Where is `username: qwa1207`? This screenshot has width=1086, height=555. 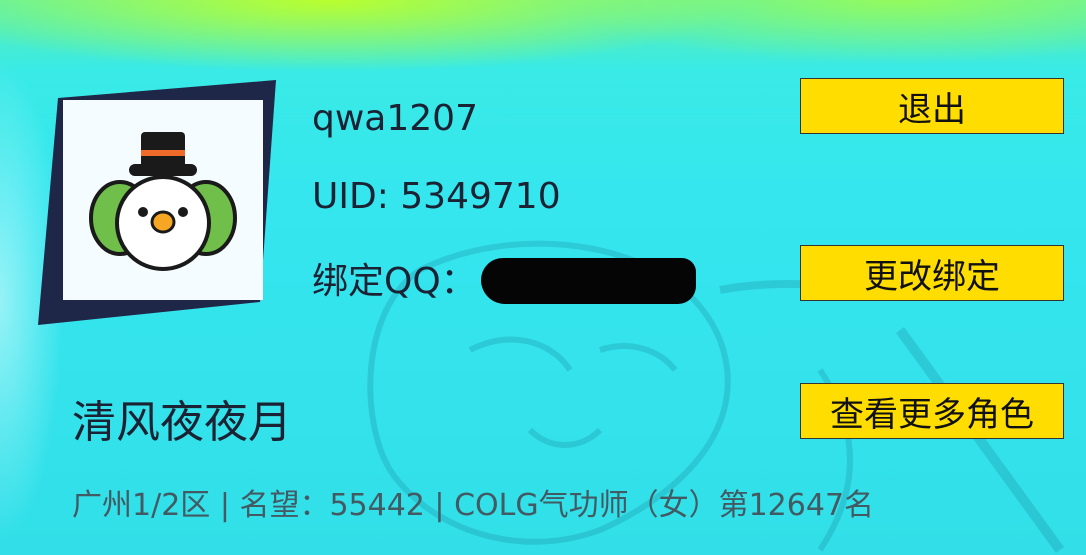 username: qwa1207 is located at coordinates (395, 118).